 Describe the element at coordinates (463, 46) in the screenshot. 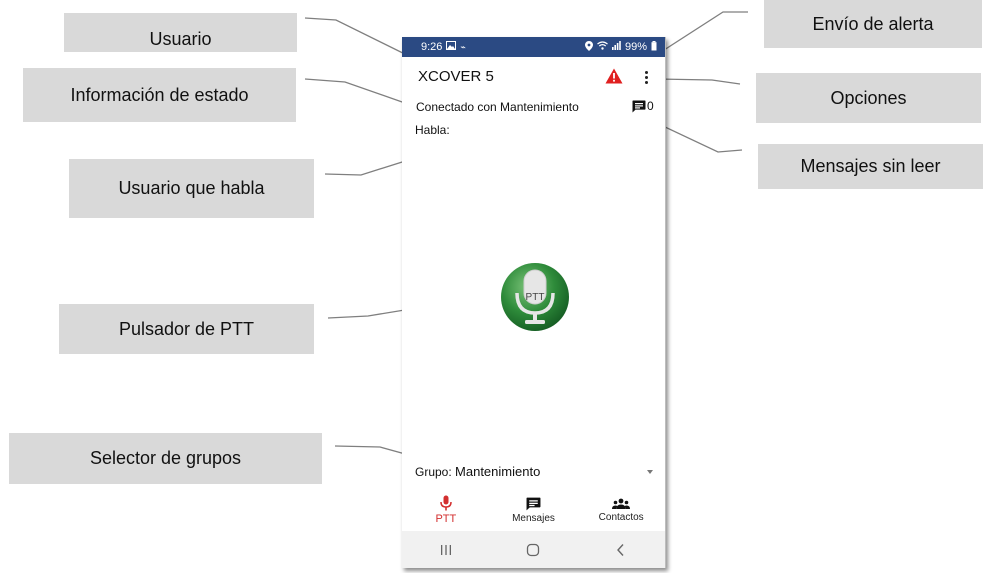

I see `notification-icon: ⌁` at that location.